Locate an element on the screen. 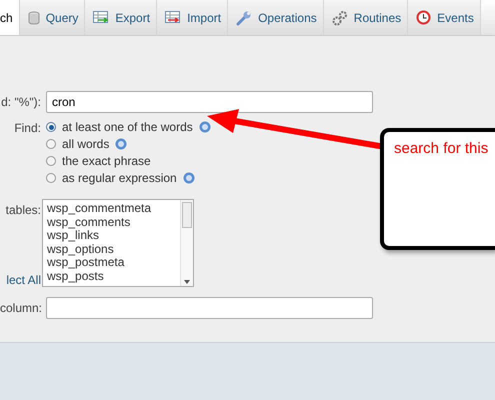 The width and height of the screenshot is (495, 400). field-label: Find: is located at coordinates (27, 127).